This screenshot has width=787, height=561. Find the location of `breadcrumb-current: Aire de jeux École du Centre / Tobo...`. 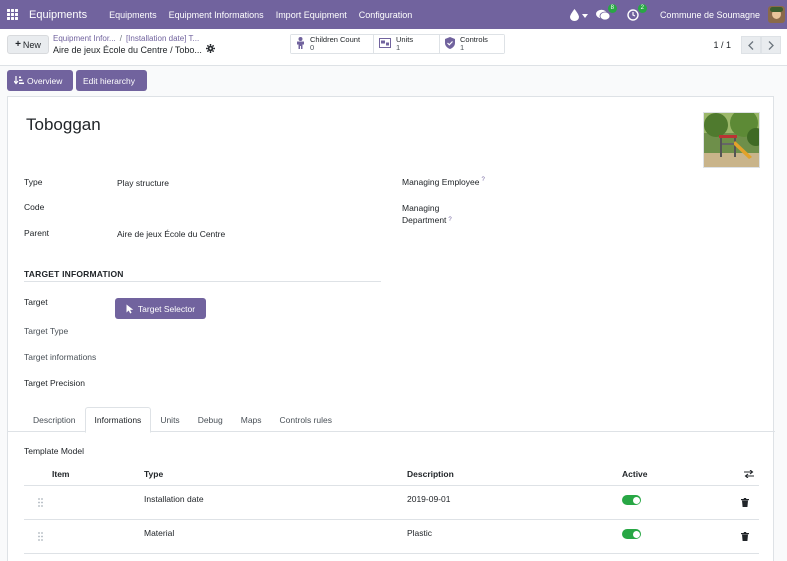

breadcrumb-current: Aire de jeux École du Centre / Tobo... is located at coordinates (127, 49).